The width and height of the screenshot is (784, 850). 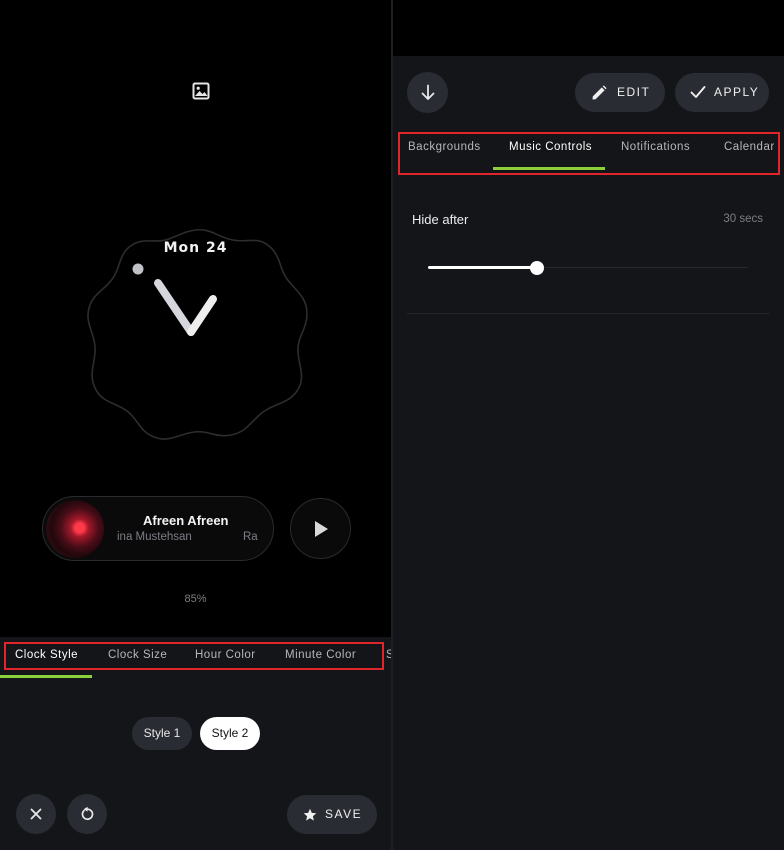 What do you see at coordinates (202, 315) in the screenshot?
I see `minute-hand` at bounding box center [202, 315].